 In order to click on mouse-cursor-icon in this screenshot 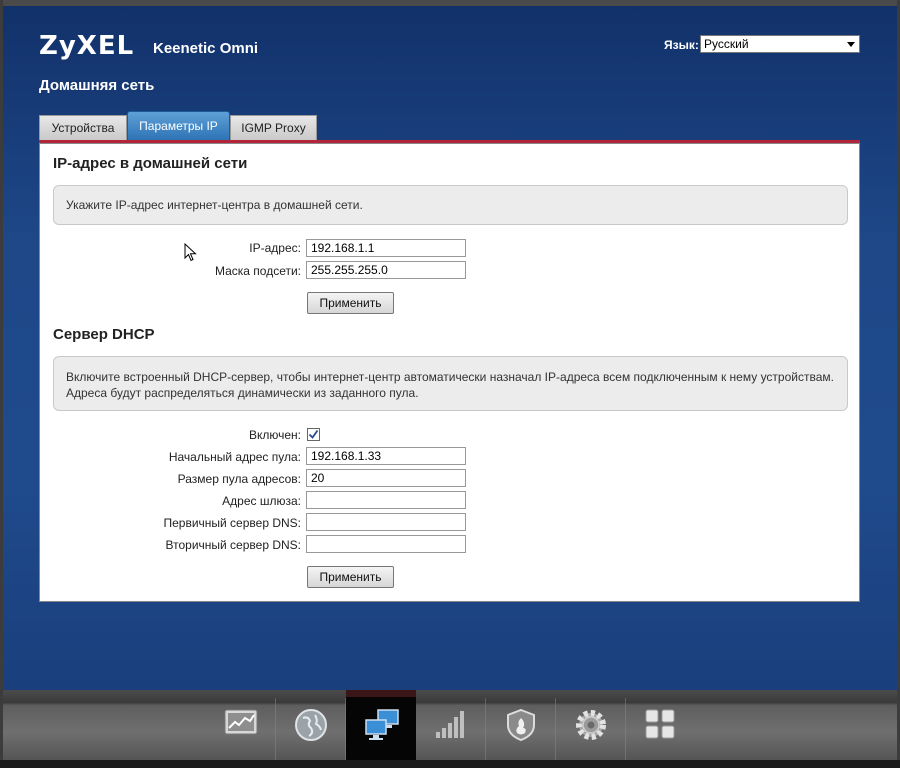, I will do `click(190, 252)`.